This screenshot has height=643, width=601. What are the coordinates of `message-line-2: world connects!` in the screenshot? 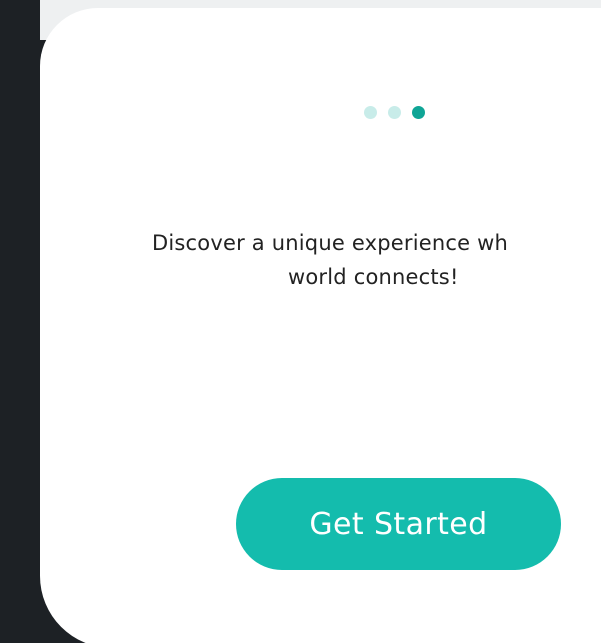 It's located at (373, 277).